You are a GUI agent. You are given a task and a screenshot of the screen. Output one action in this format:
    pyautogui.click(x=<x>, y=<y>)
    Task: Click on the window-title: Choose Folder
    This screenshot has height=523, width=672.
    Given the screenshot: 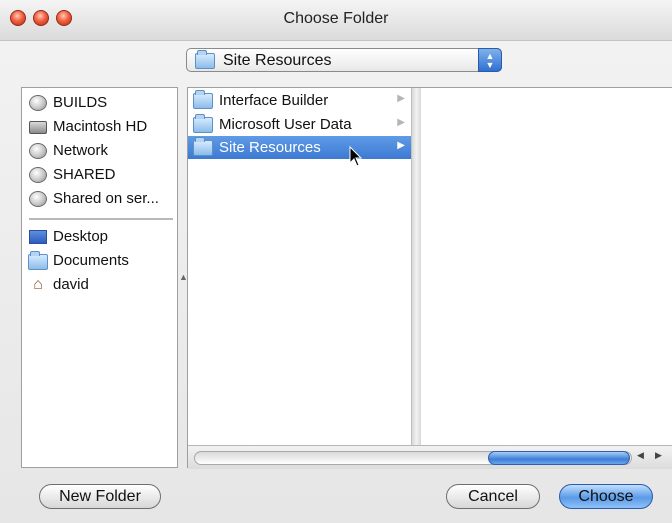 What is the action you would take?
    pyautogui.click(x=336, y=18)
    